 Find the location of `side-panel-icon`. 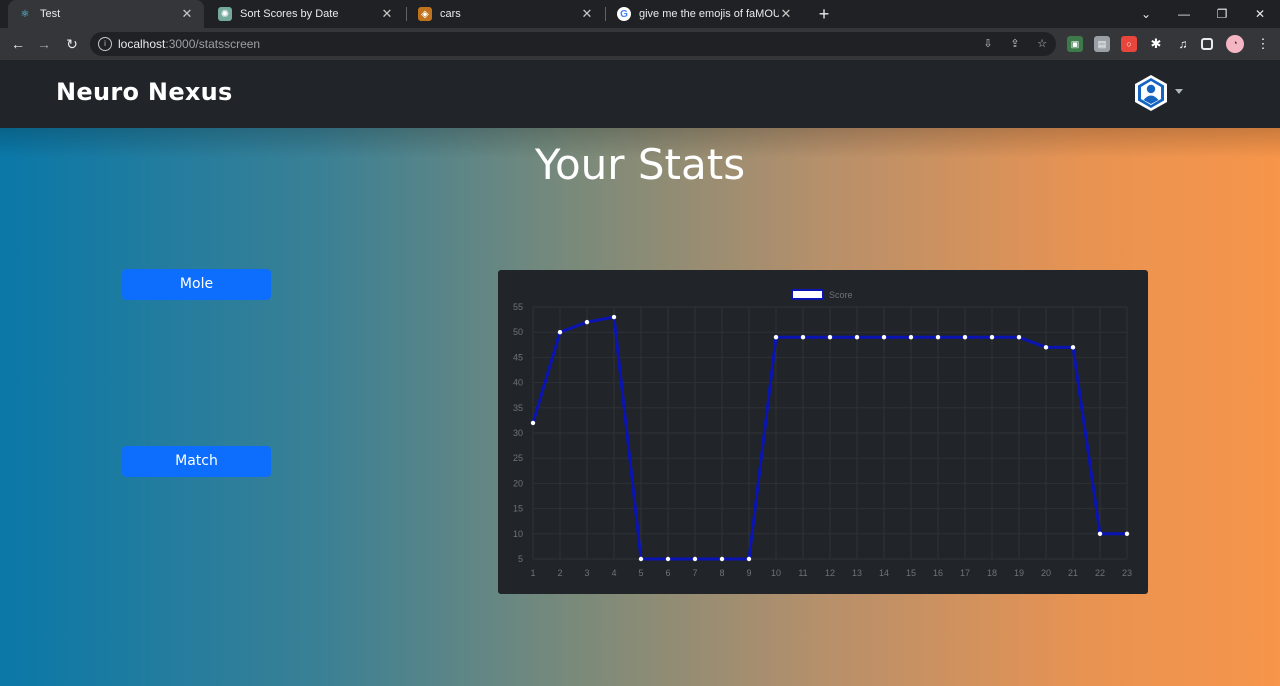

side-panel-icon is located at coordinates (1207, 44).